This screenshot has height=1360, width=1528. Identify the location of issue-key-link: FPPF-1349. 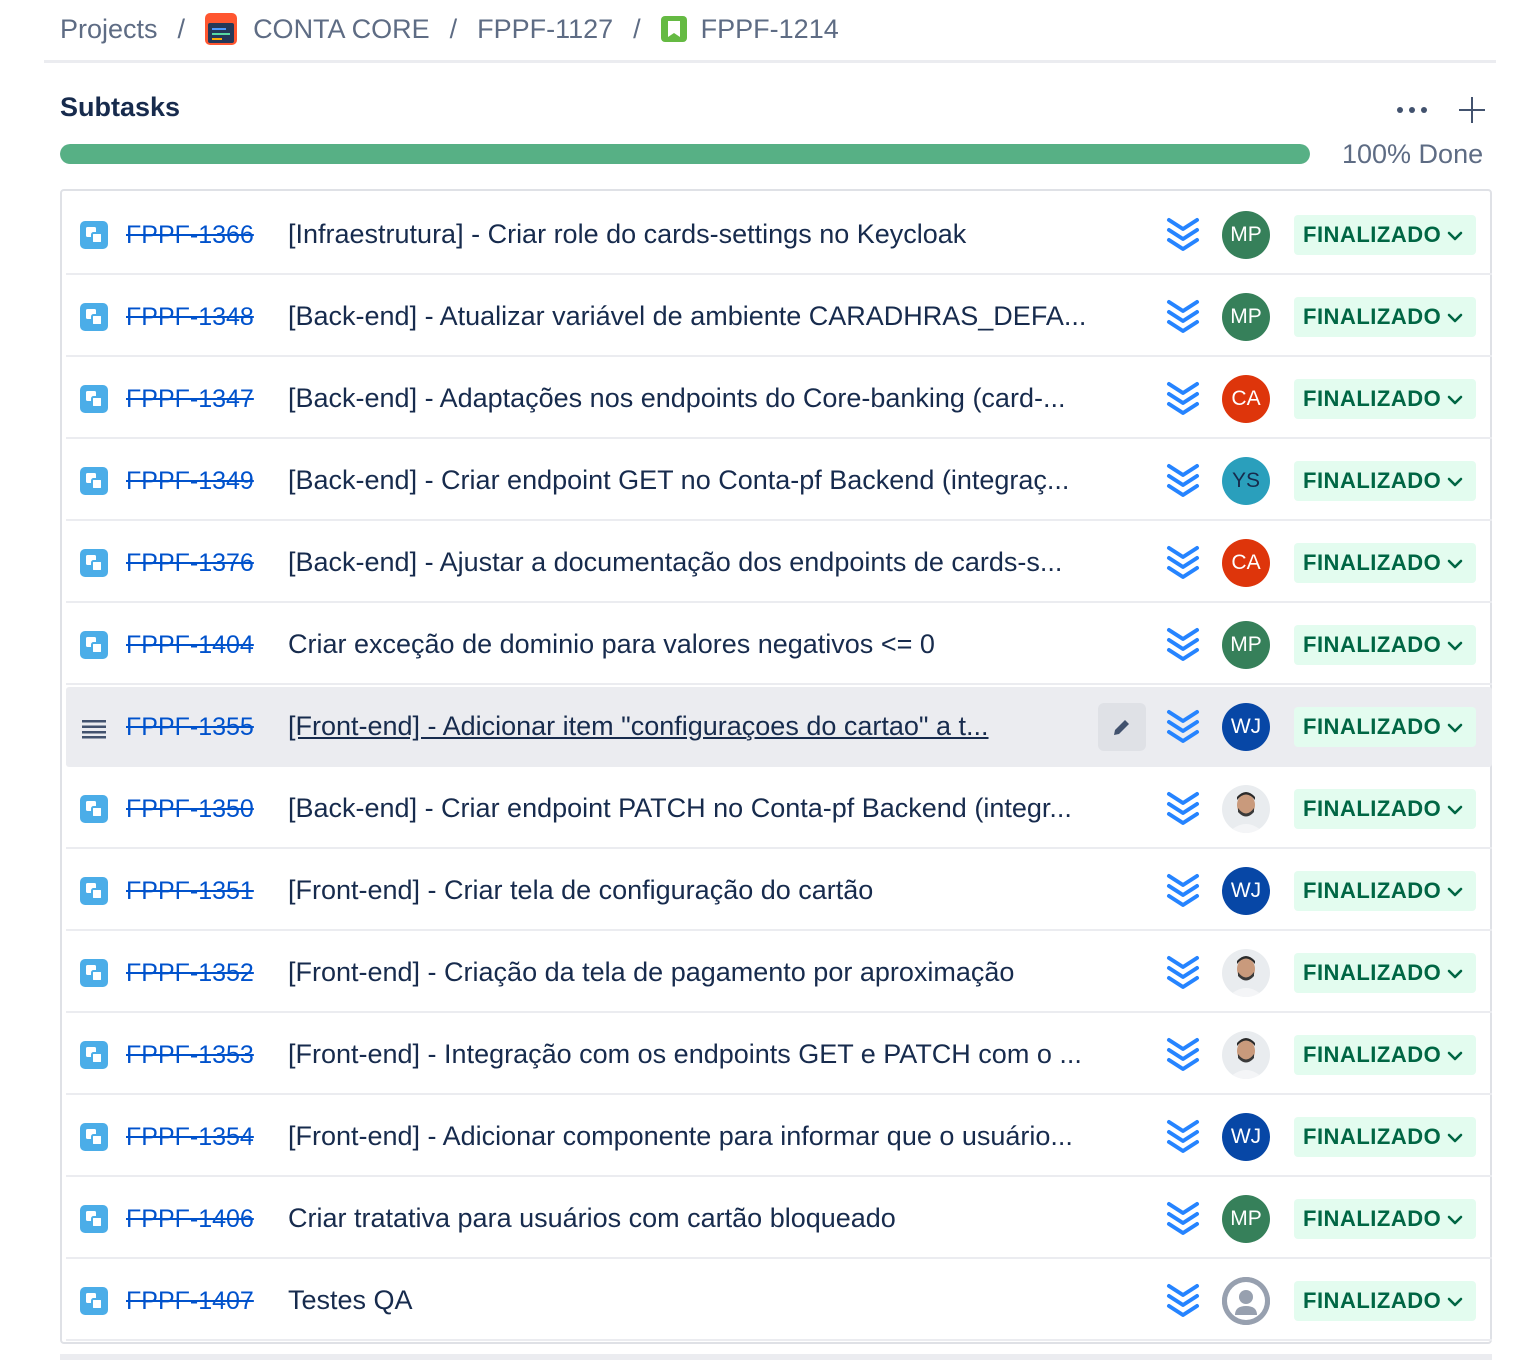
(190, 481).